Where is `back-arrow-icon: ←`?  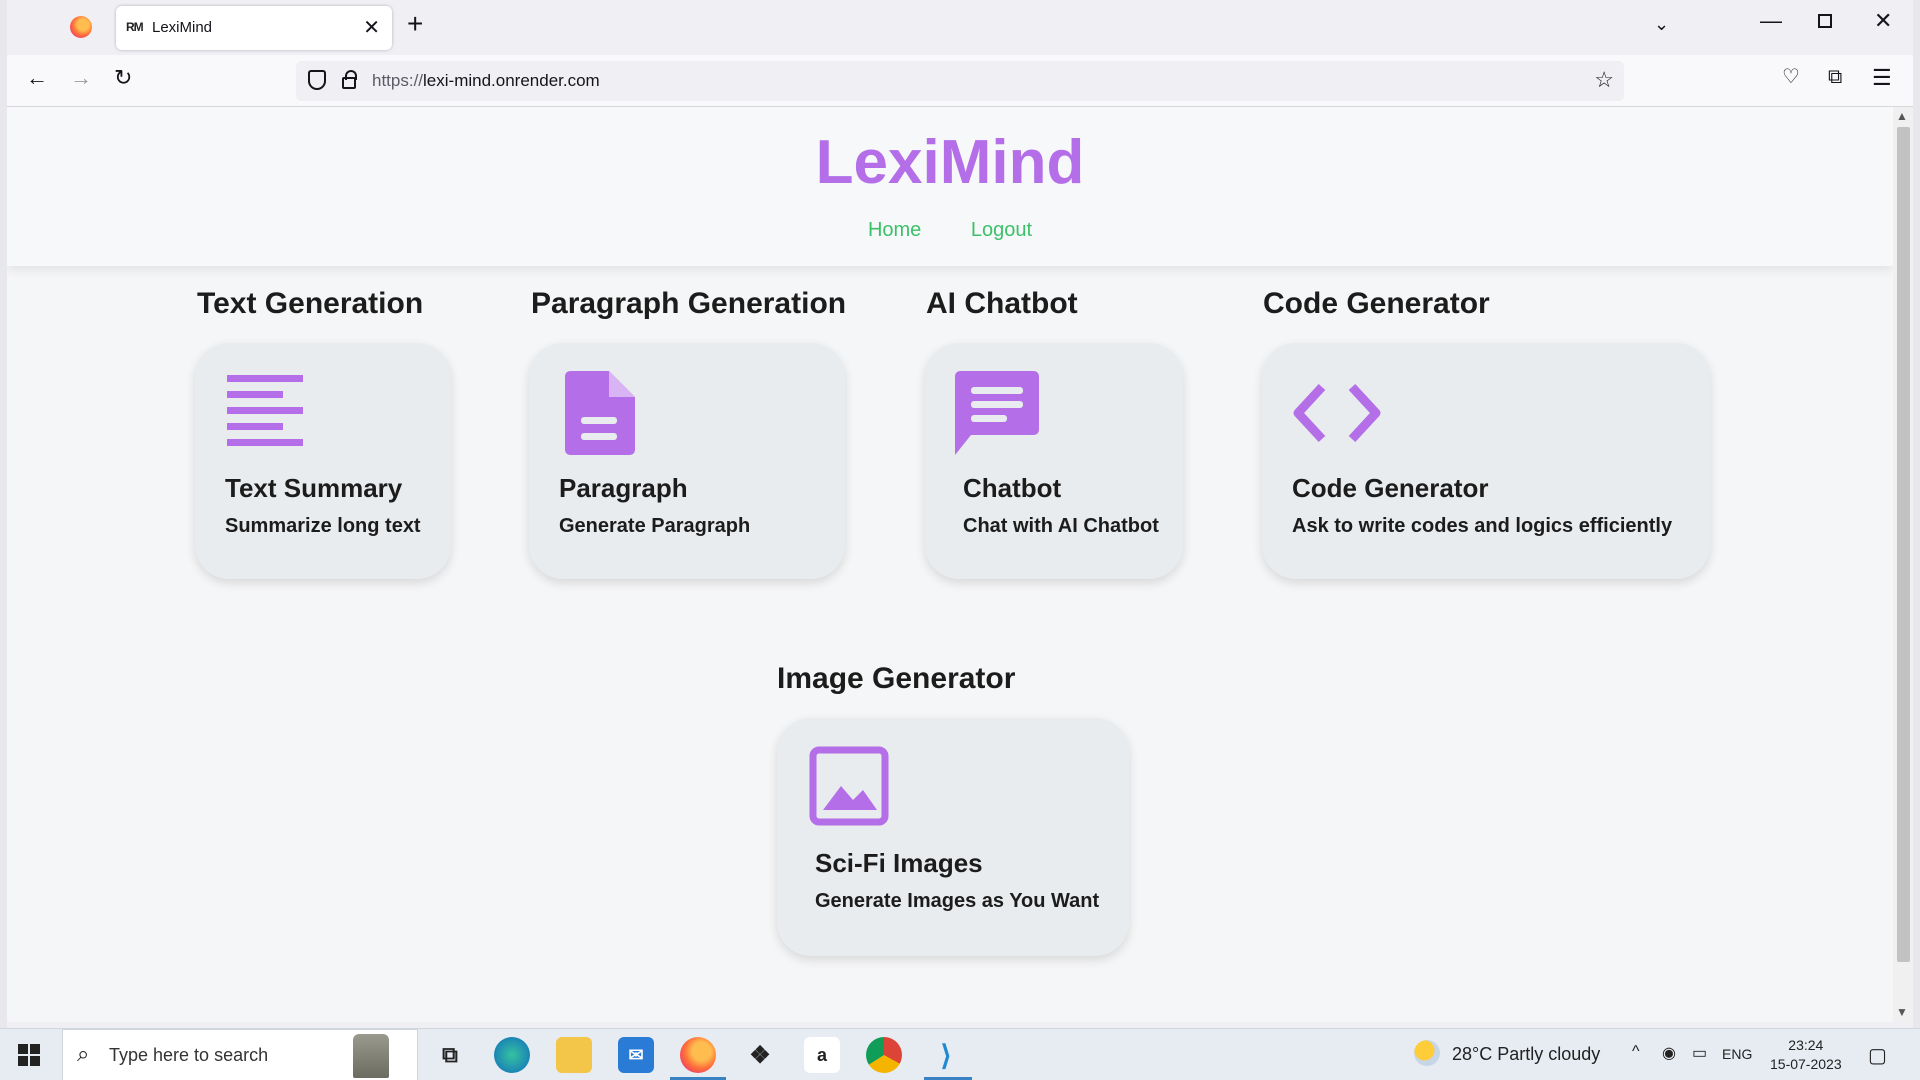
back-arrow-icon: ← is located at coordinates (37, 78).